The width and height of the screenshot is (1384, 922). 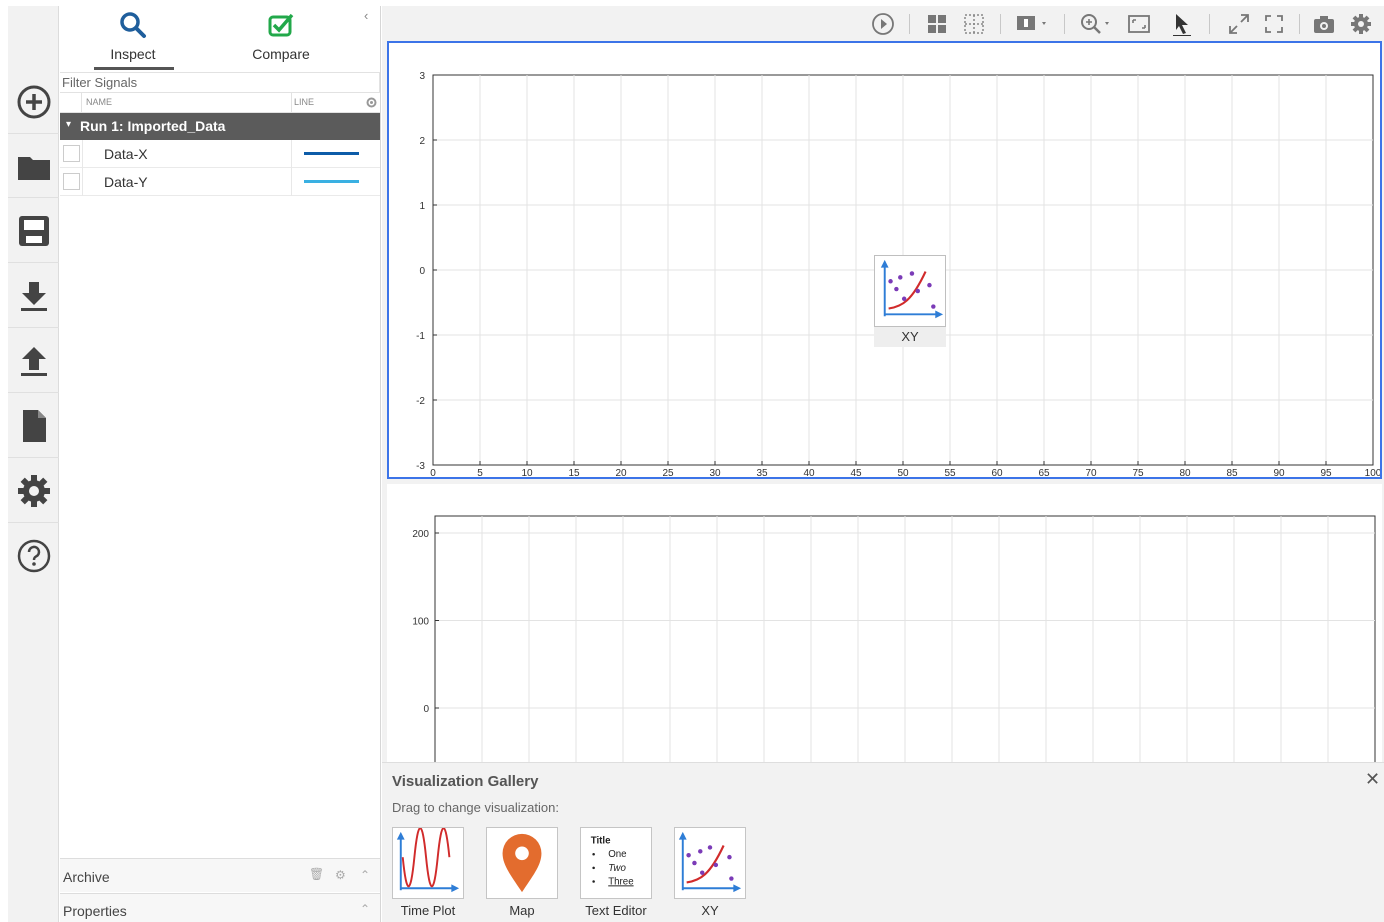 I want to click on gallery-item-map: Map, so click(x=521, y=874).